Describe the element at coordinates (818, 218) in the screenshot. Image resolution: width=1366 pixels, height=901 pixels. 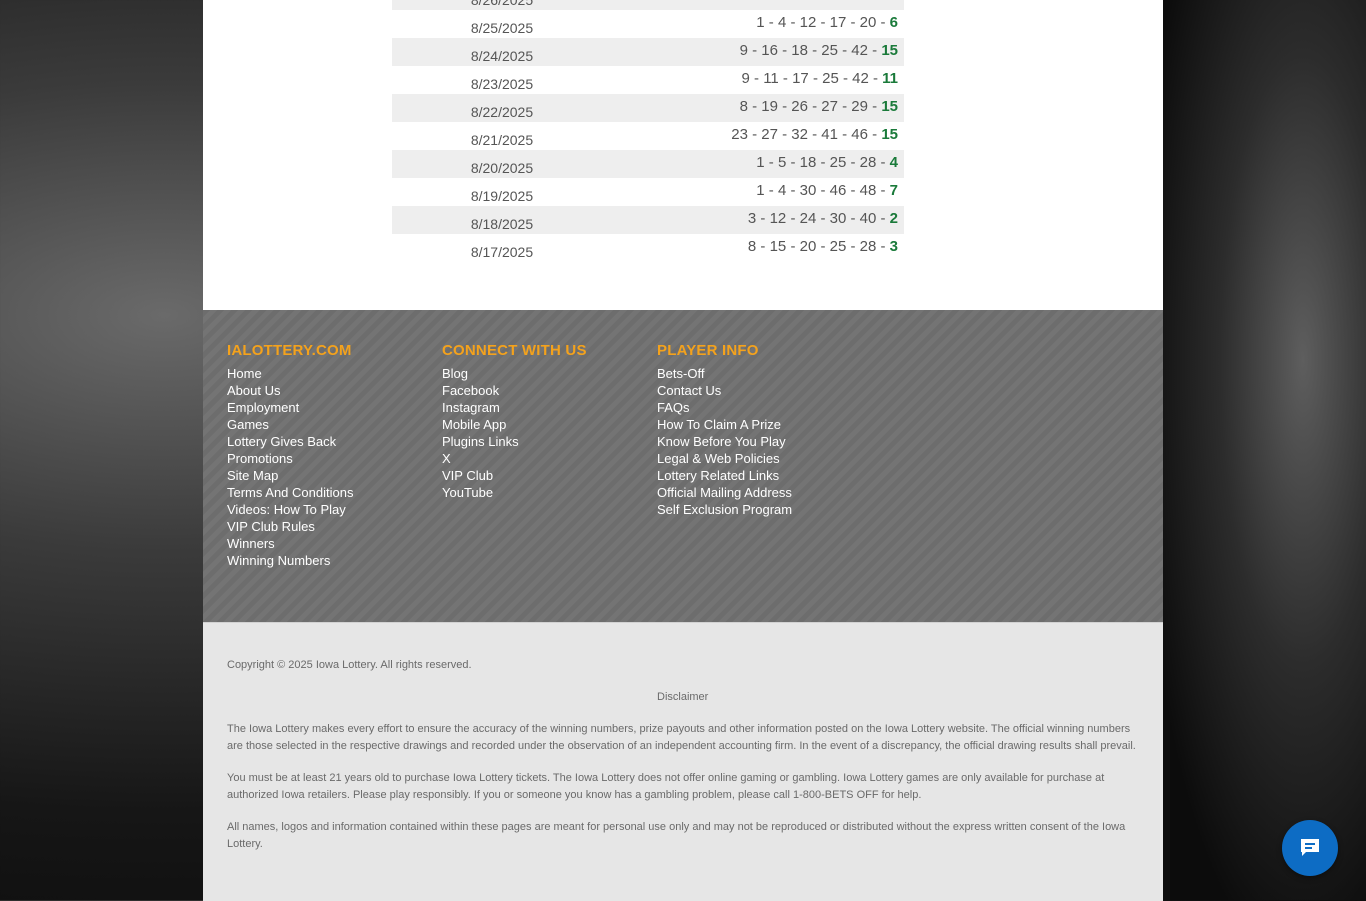
I see `main-numbers: 3 - 12 - 24 - 30 - 40 -` at that location.